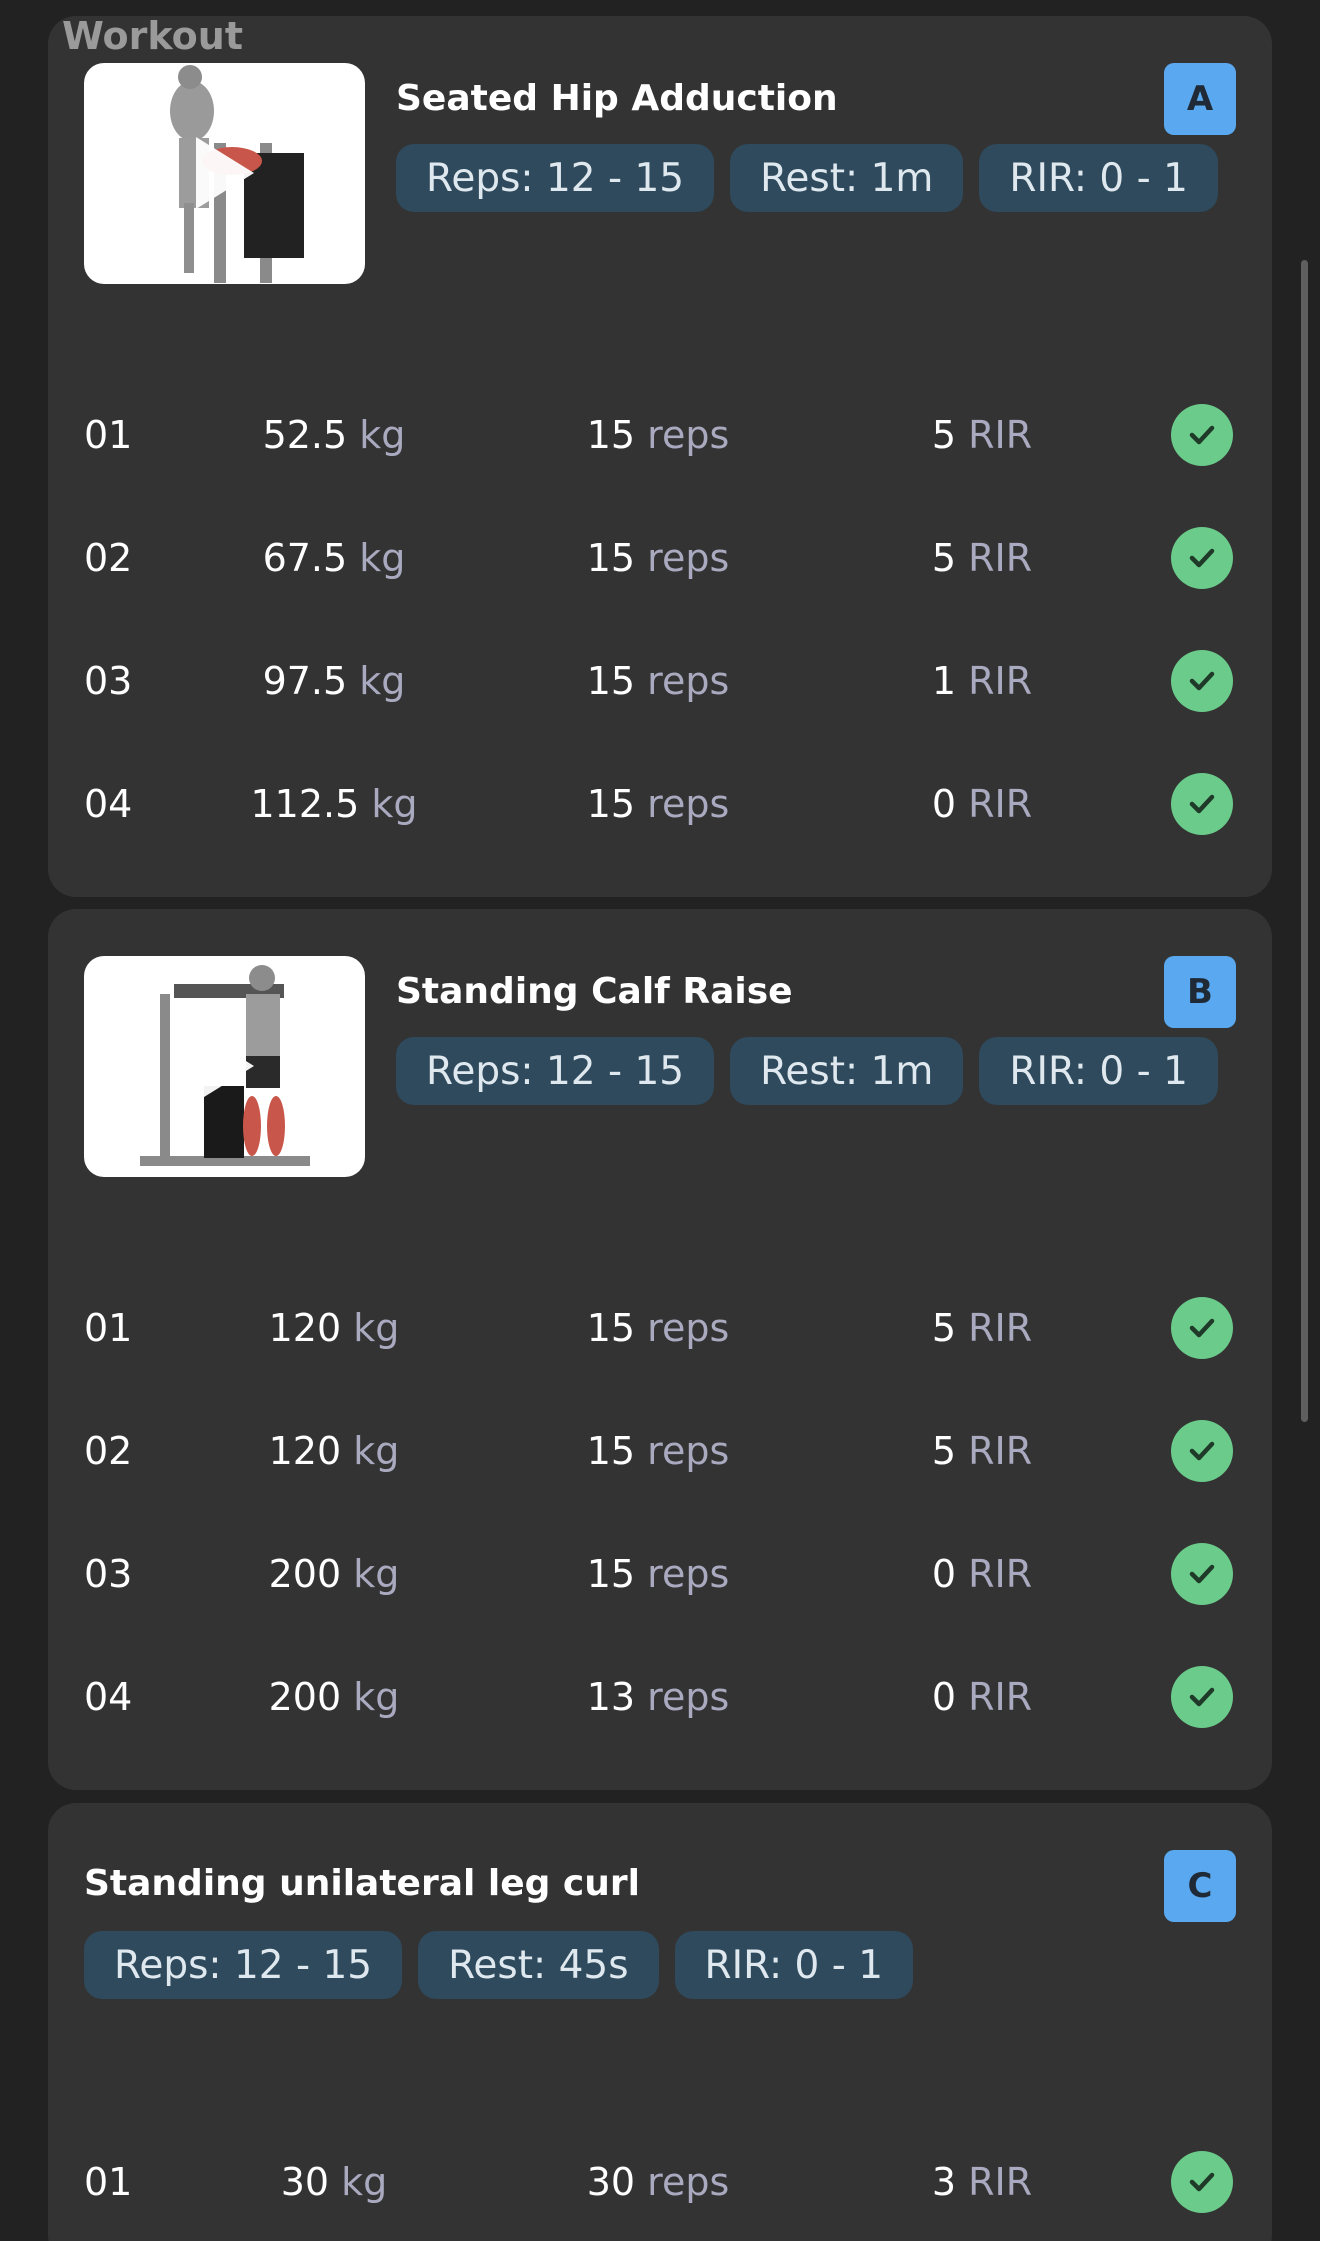 The height and width of the screenshot is (2241, 1320). I want to click on superset-badge: C, so click(1200, 1886).